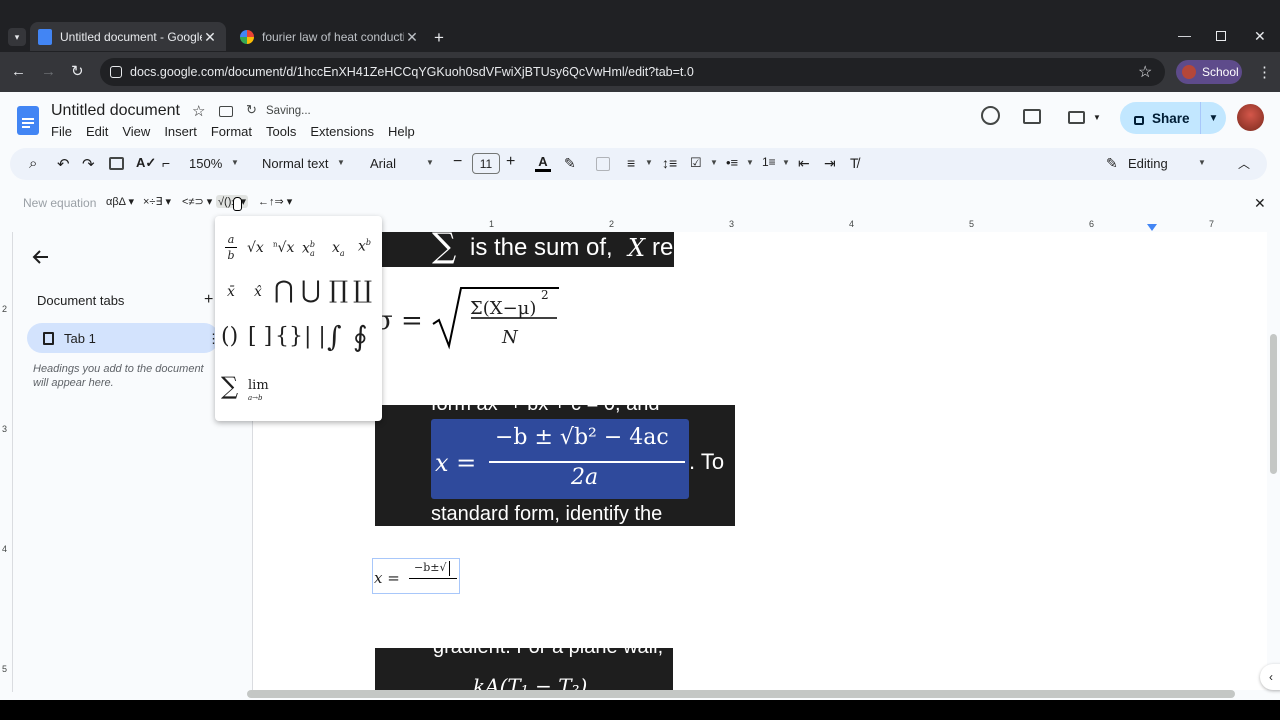  Describe the element at coordinates (120, 201) in the screenshot. I see `greek-letters-menu: αβΔ ▾` at that location.